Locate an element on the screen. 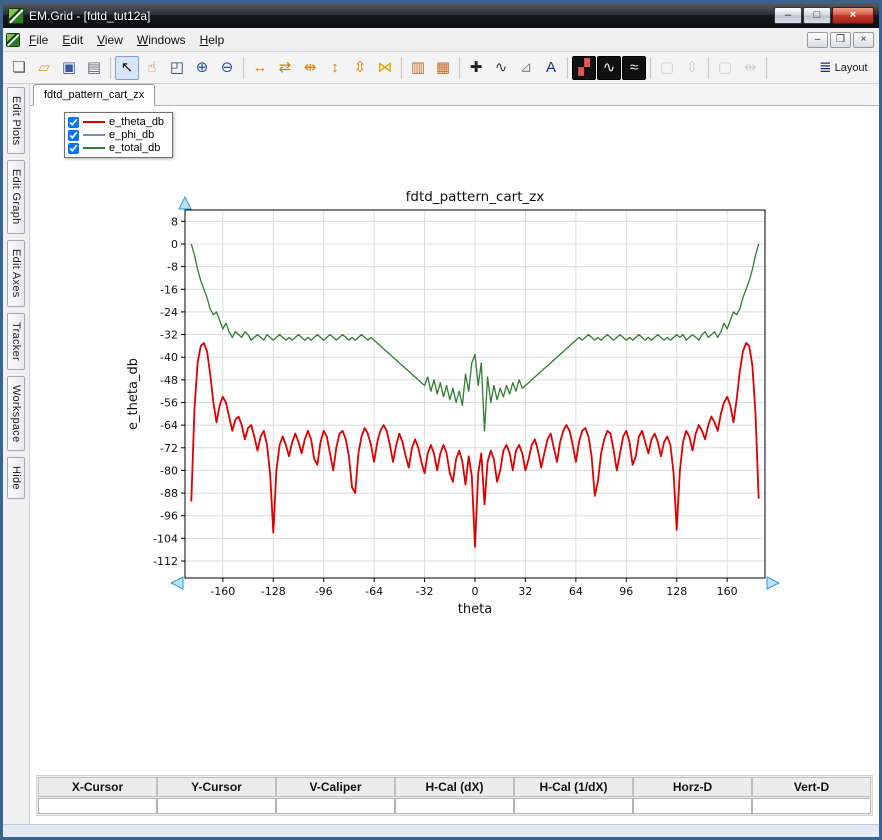 The width and height of the screenshot is (882, 840). zoom-in-icon: ⊕ is located at coordinates (202, 67).